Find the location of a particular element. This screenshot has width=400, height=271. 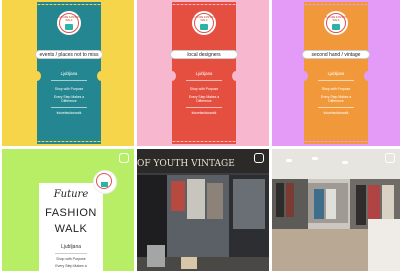

title-walk: WALK is located at coordinates (71, 229).